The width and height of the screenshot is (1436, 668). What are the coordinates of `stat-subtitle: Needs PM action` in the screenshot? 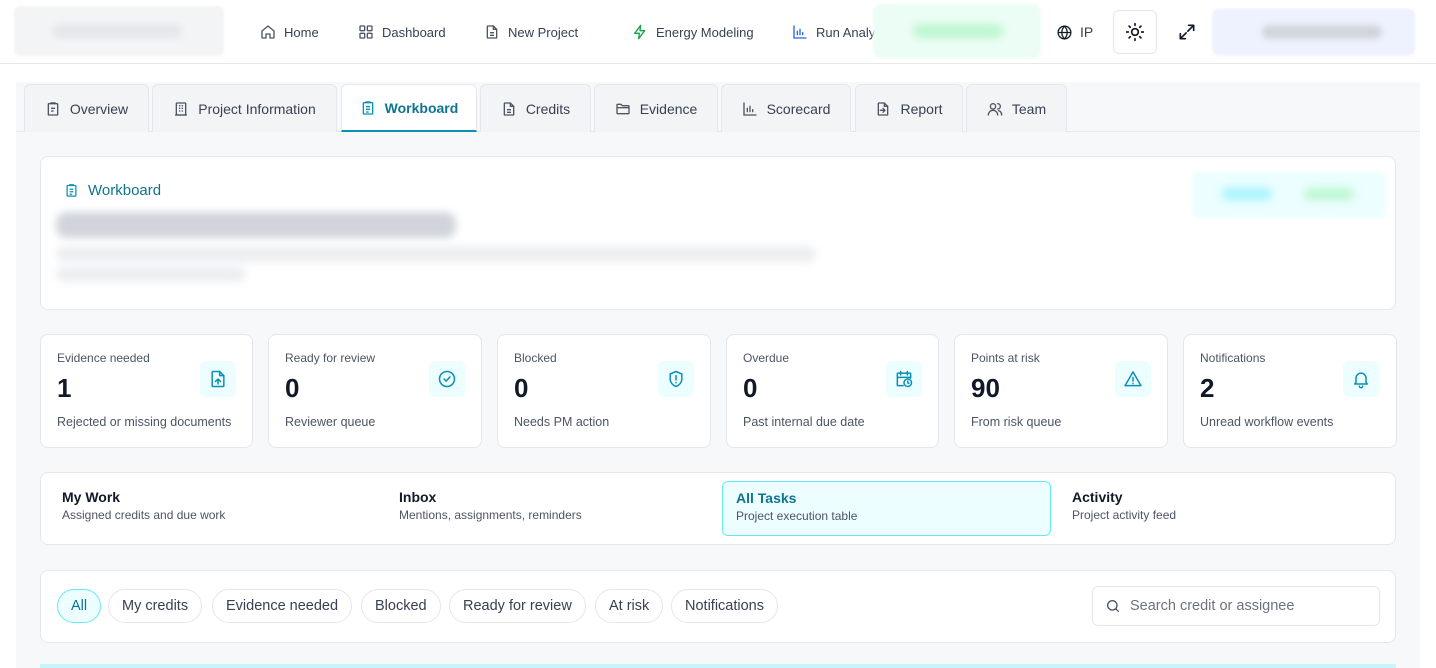 It's located at (562, 422).